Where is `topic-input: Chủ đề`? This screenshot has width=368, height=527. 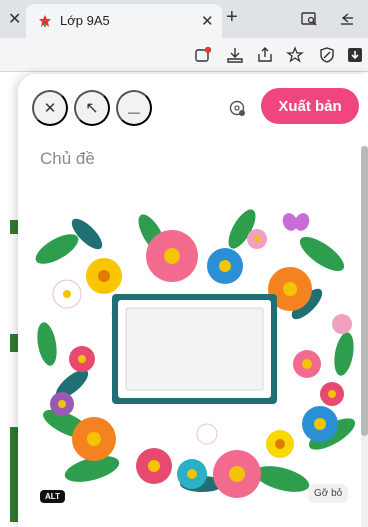 topic-input: Chủ đề is located at coordinates (67, 159).